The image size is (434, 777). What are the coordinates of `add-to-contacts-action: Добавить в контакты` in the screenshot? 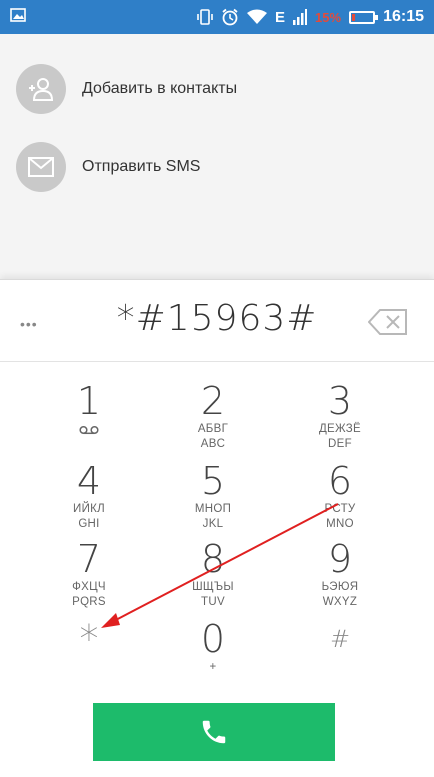 It's located at (217, 89).